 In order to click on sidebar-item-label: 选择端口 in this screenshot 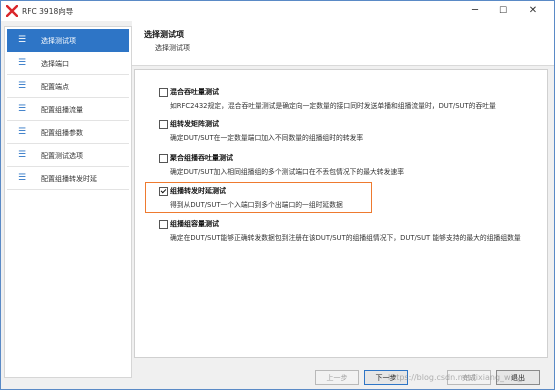, I will do `click(55, 64)`.